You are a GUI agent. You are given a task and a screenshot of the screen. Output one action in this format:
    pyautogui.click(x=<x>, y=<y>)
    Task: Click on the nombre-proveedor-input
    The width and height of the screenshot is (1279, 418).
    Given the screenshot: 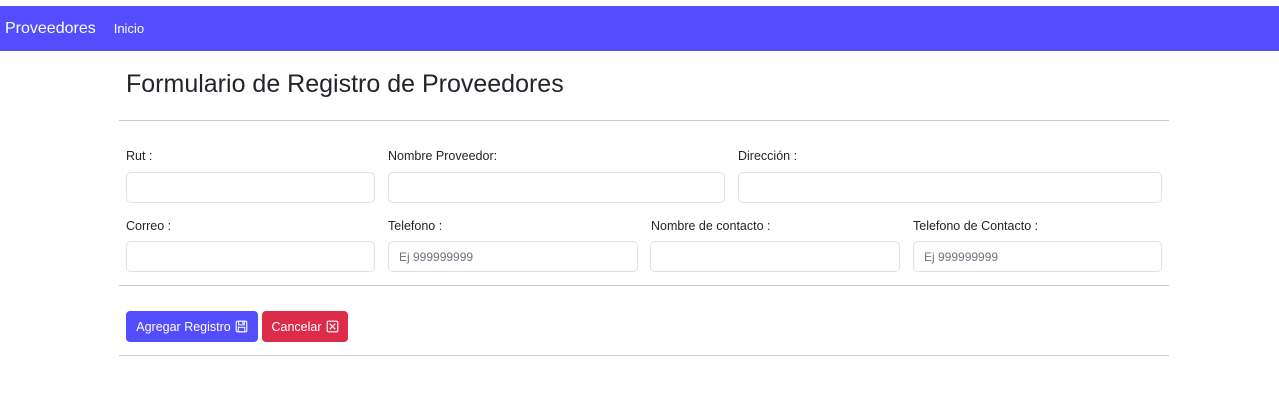 What is the action you would take?
    pyautogui.click(x=556, y=187)
    